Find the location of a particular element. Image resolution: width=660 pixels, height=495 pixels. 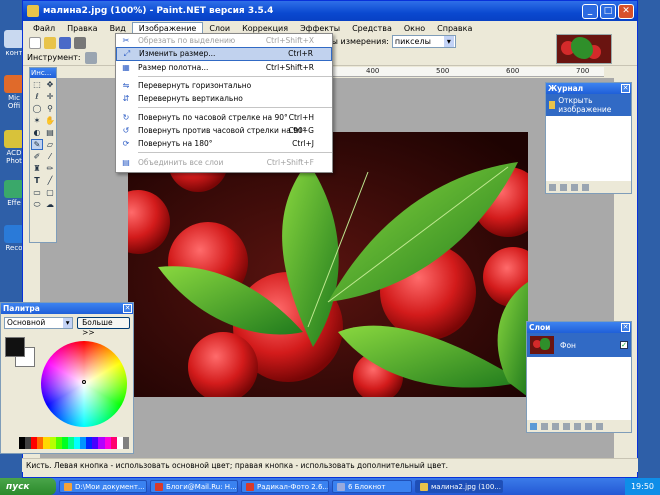

menu-item-label: Перевернуть горизонтально is located at coordinates (195, 86).